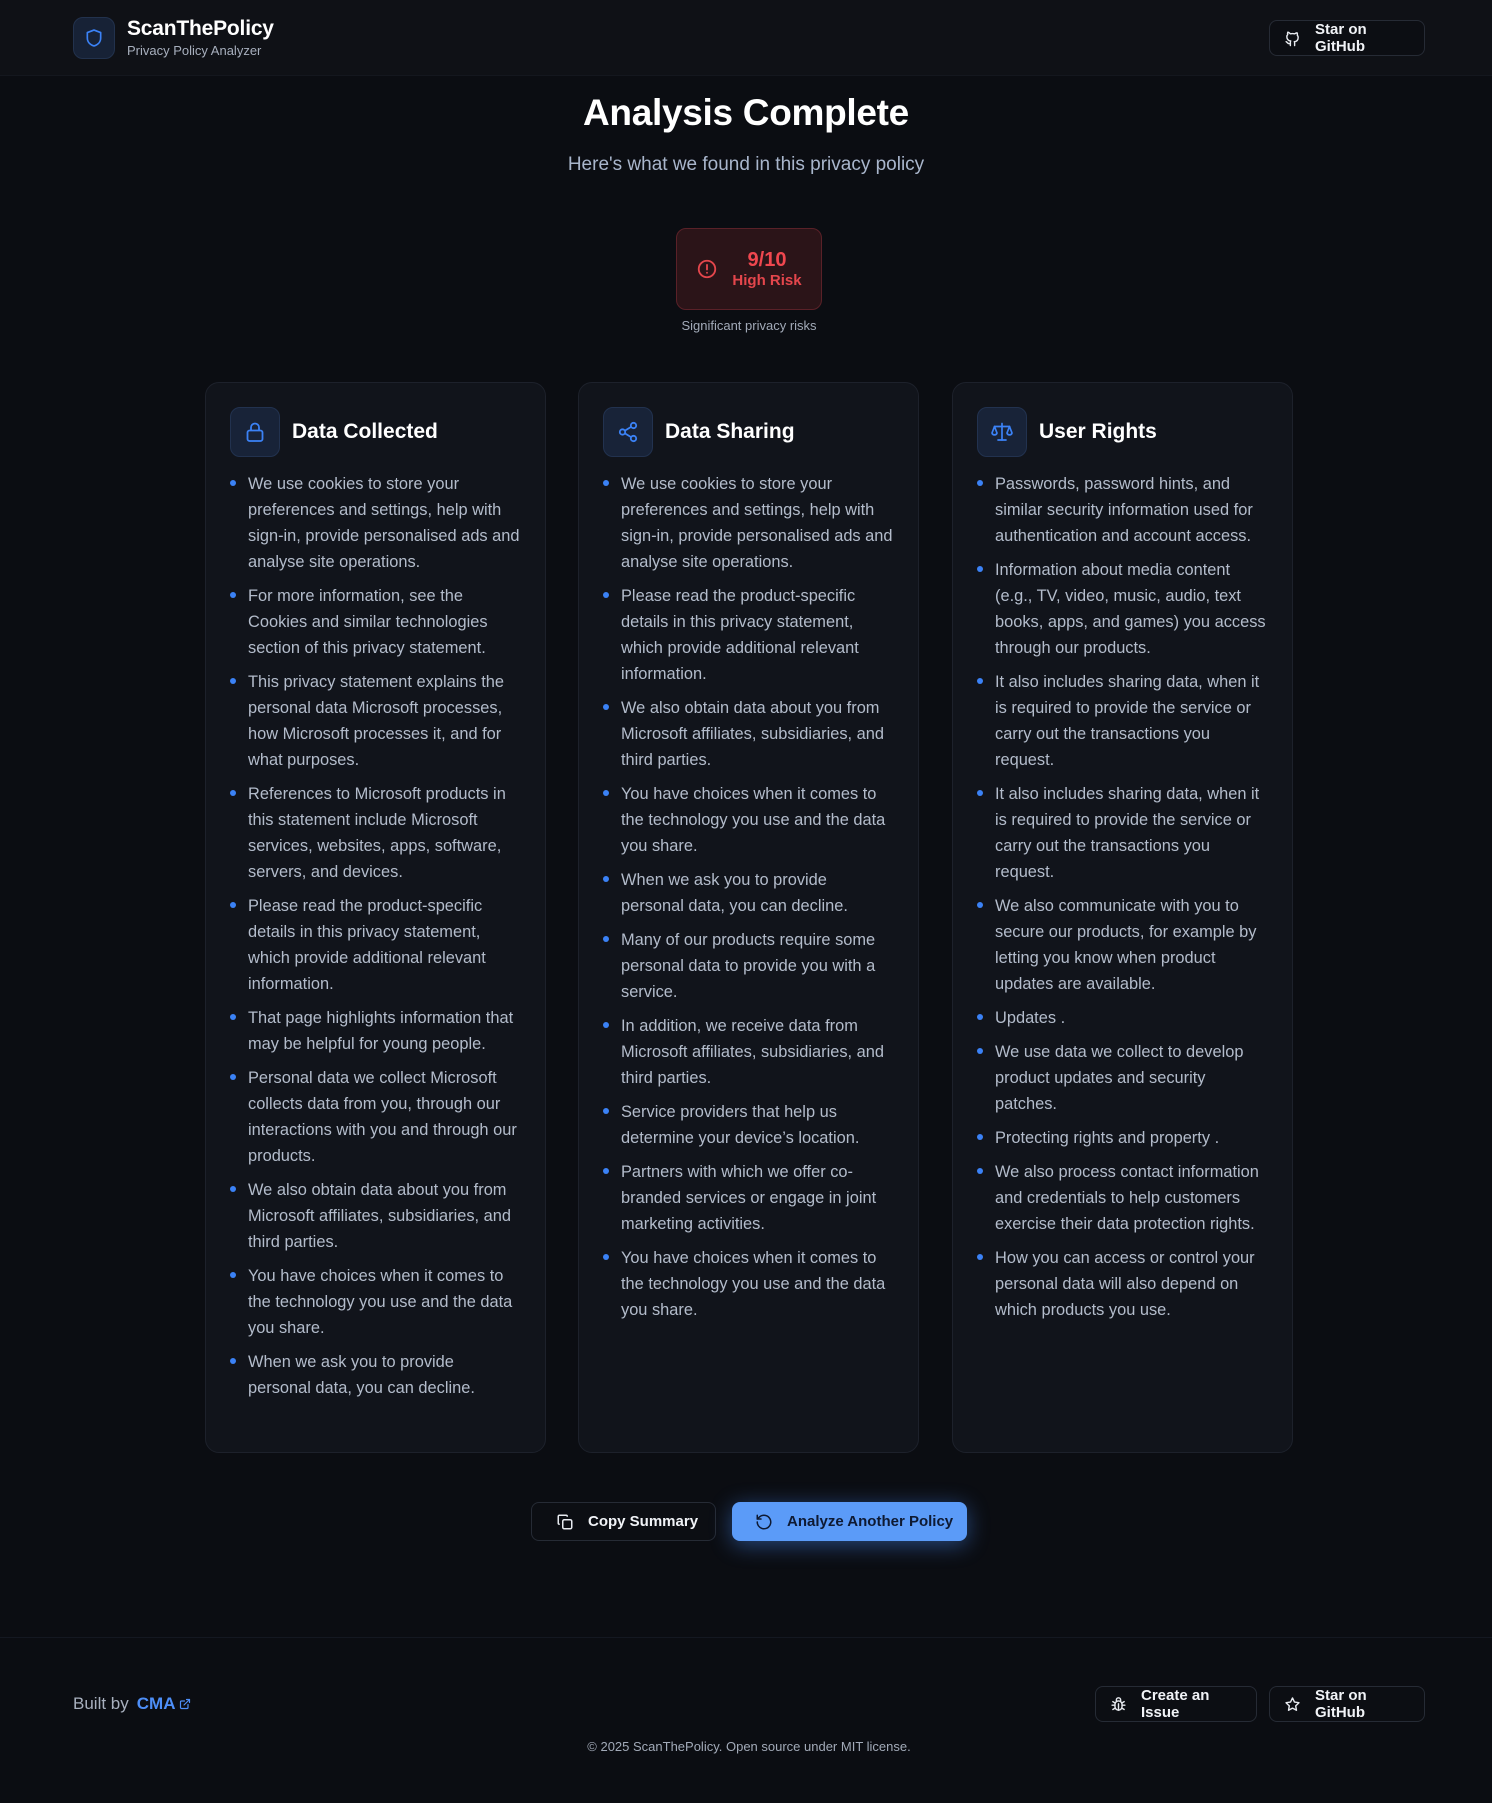 The image size is (1492, 1803). I want to click on star-github-label: Star on GitHub, so click(1341, 38).